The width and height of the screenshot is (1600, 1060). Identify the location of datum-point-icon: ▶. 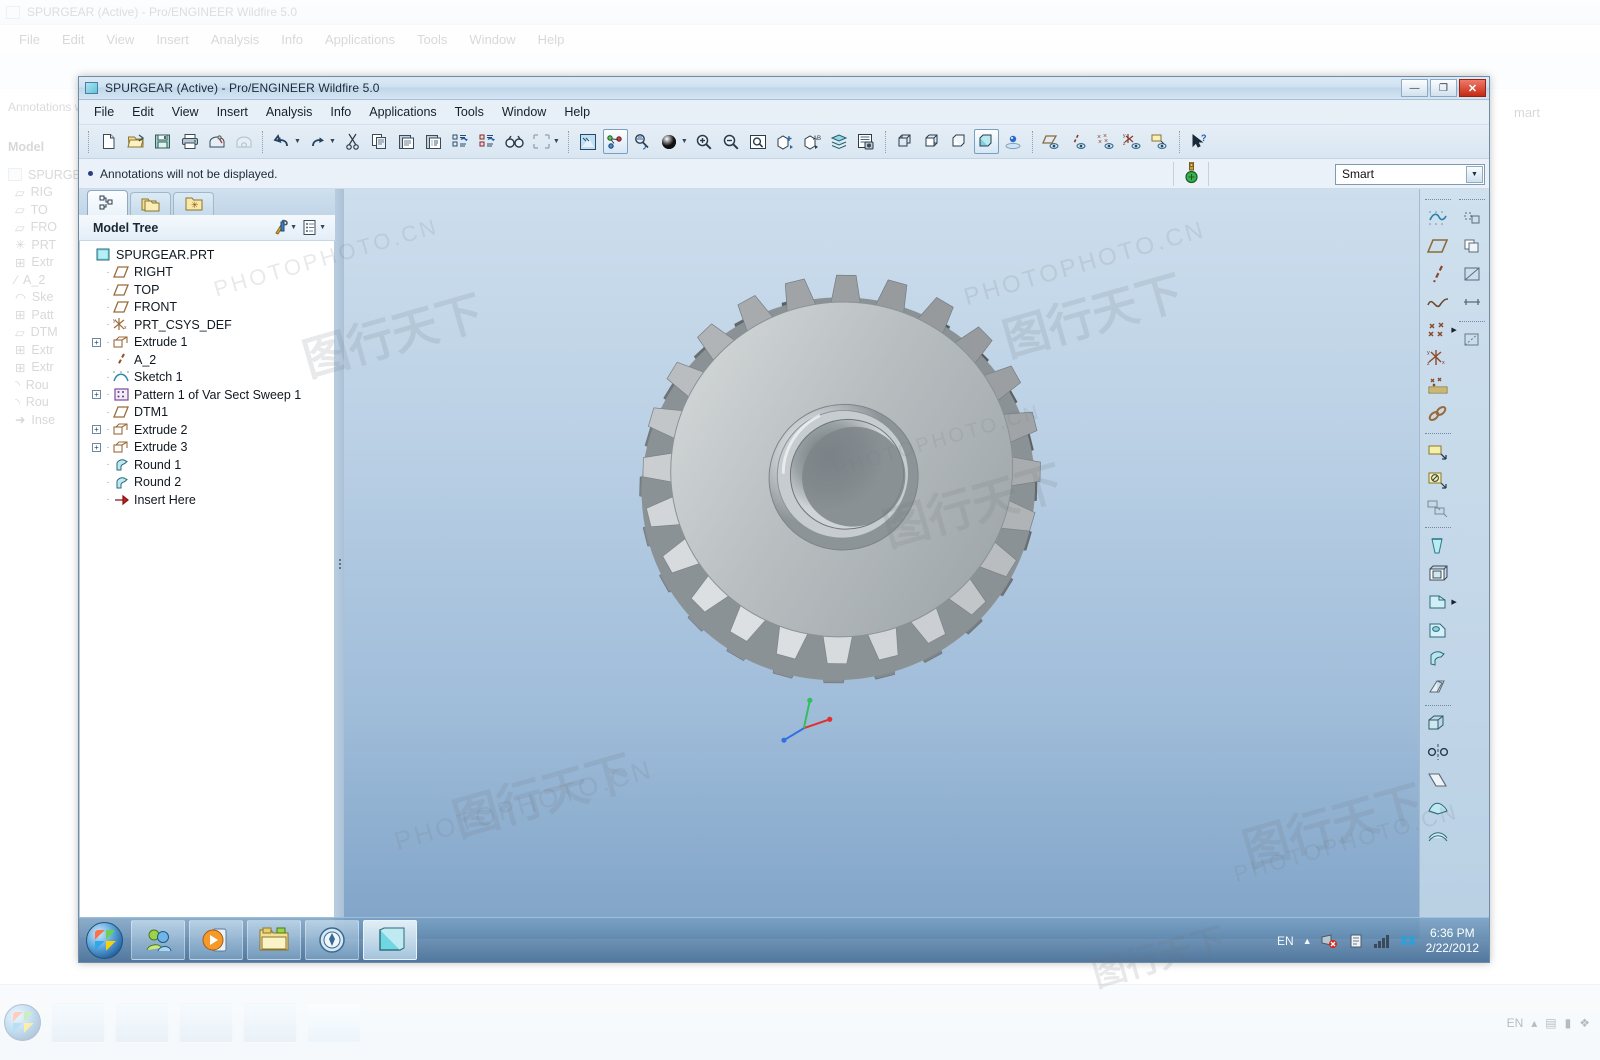
(1441, 330).